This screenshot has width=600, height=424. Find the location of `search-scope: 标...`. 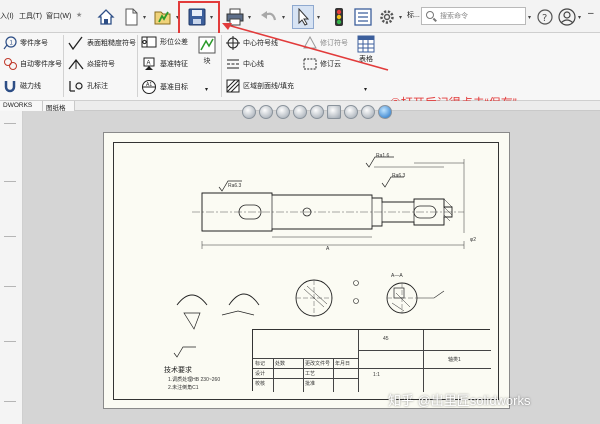

search-scope: 标... is located at coordinates (413, 15).